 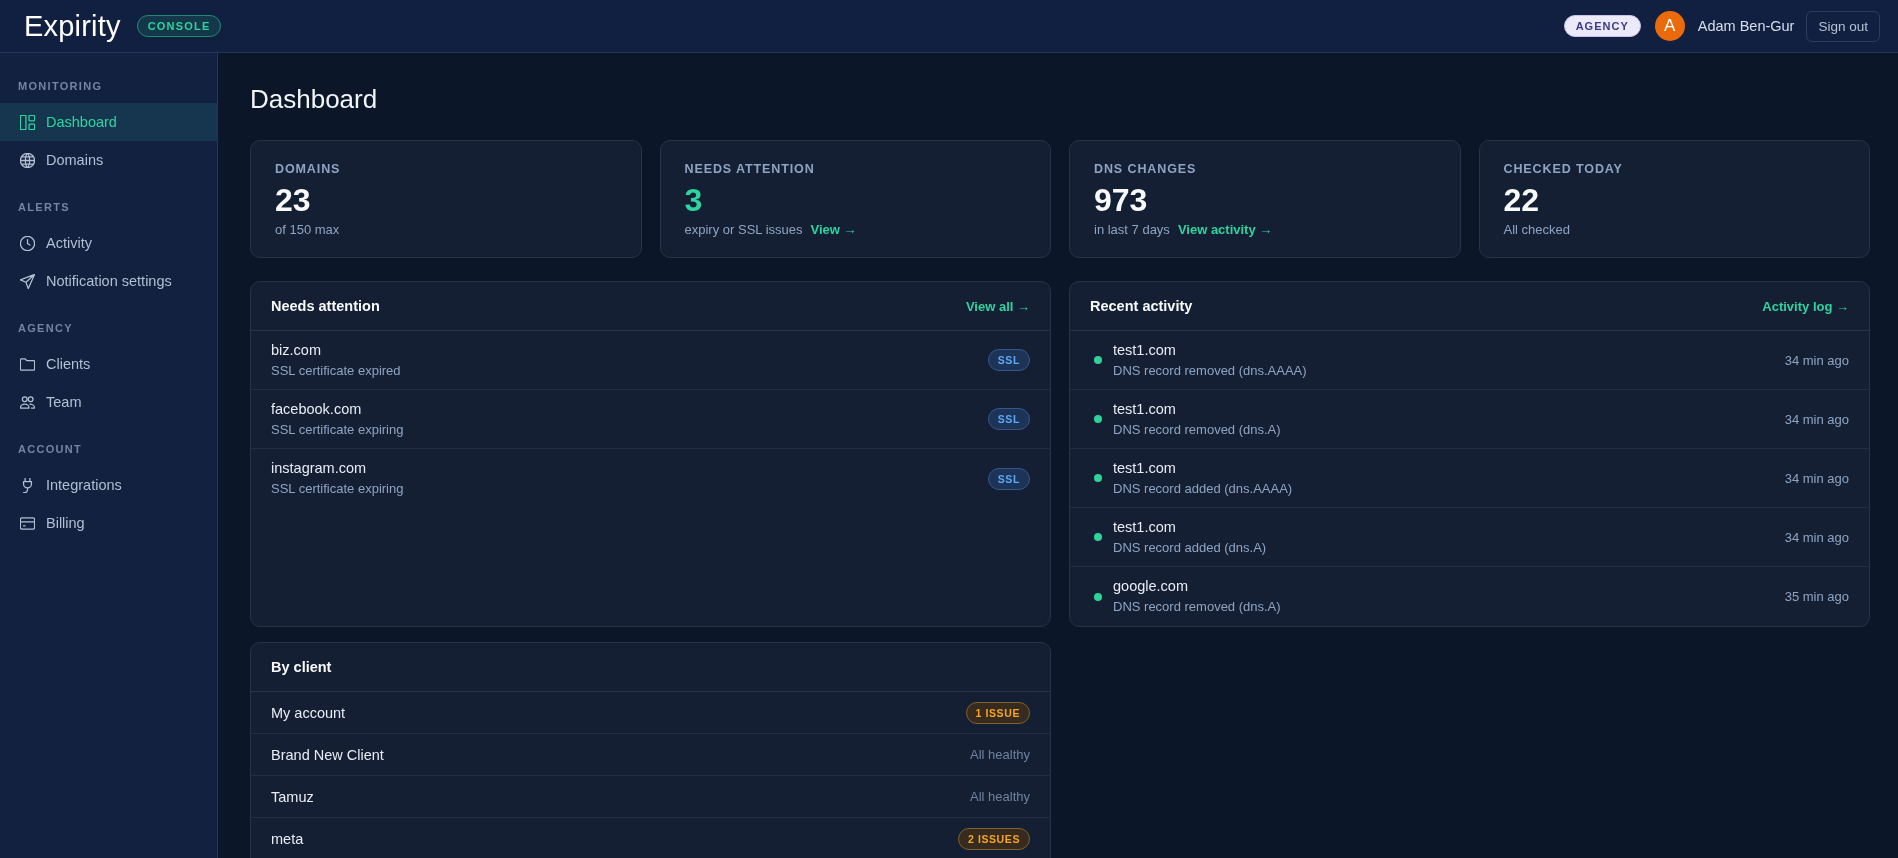 I want to click on issue-count-tag: 1 ISSUE, so click(x=997, y=712).